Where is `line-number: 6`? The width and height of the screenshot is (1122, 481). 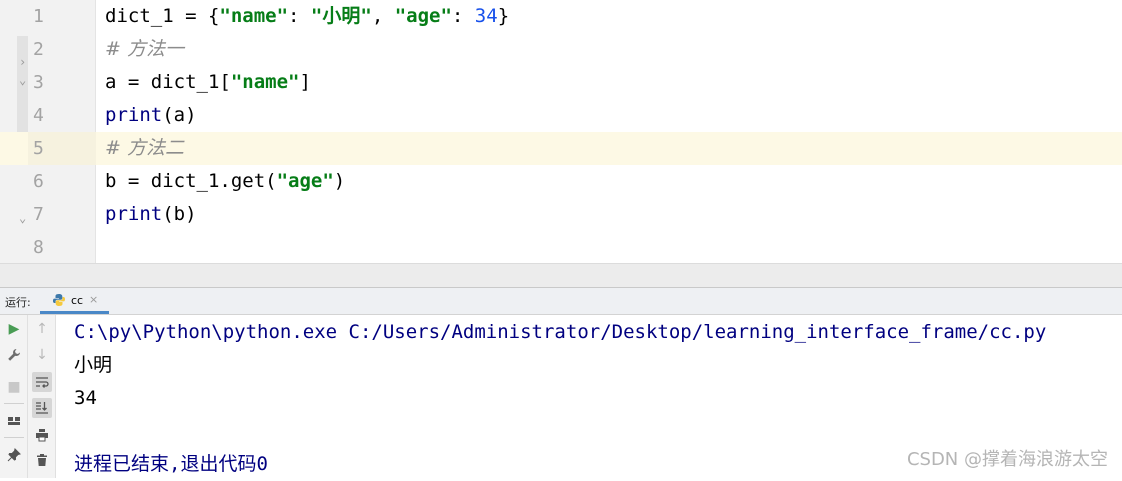 line-number: 6 is located at coordinates (38, 181).